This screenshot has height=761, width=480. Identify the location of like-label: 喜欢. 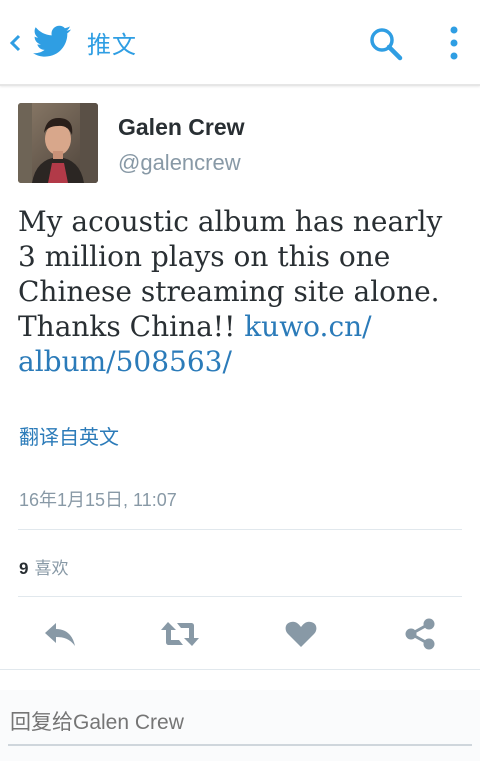
(51, 568).